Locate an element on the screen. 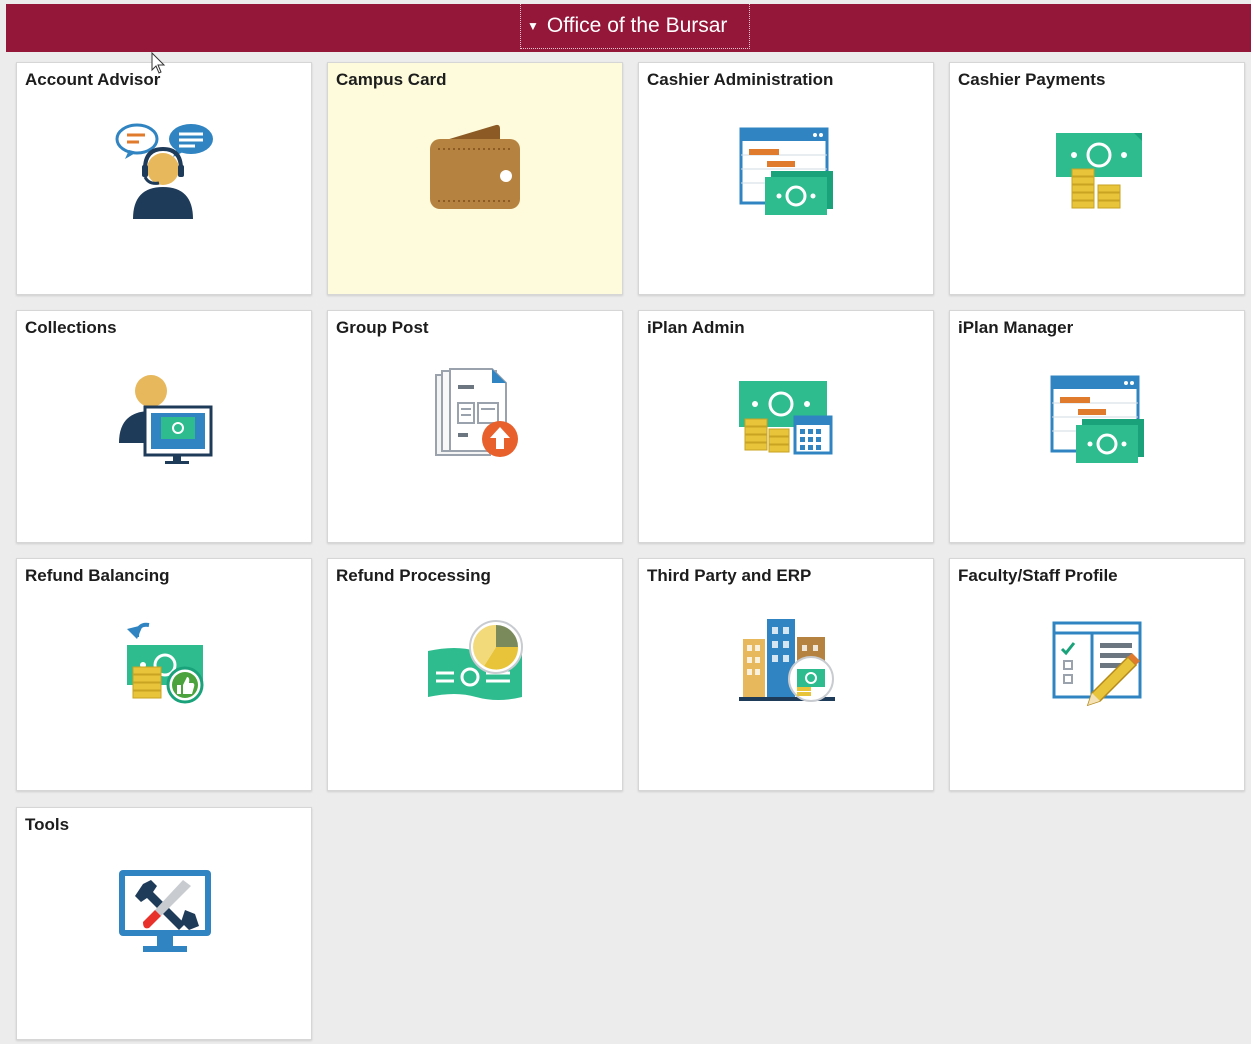 The width and height of the screenshot is (1251, 1044). collections-icon is located at coordinates (166, 419).